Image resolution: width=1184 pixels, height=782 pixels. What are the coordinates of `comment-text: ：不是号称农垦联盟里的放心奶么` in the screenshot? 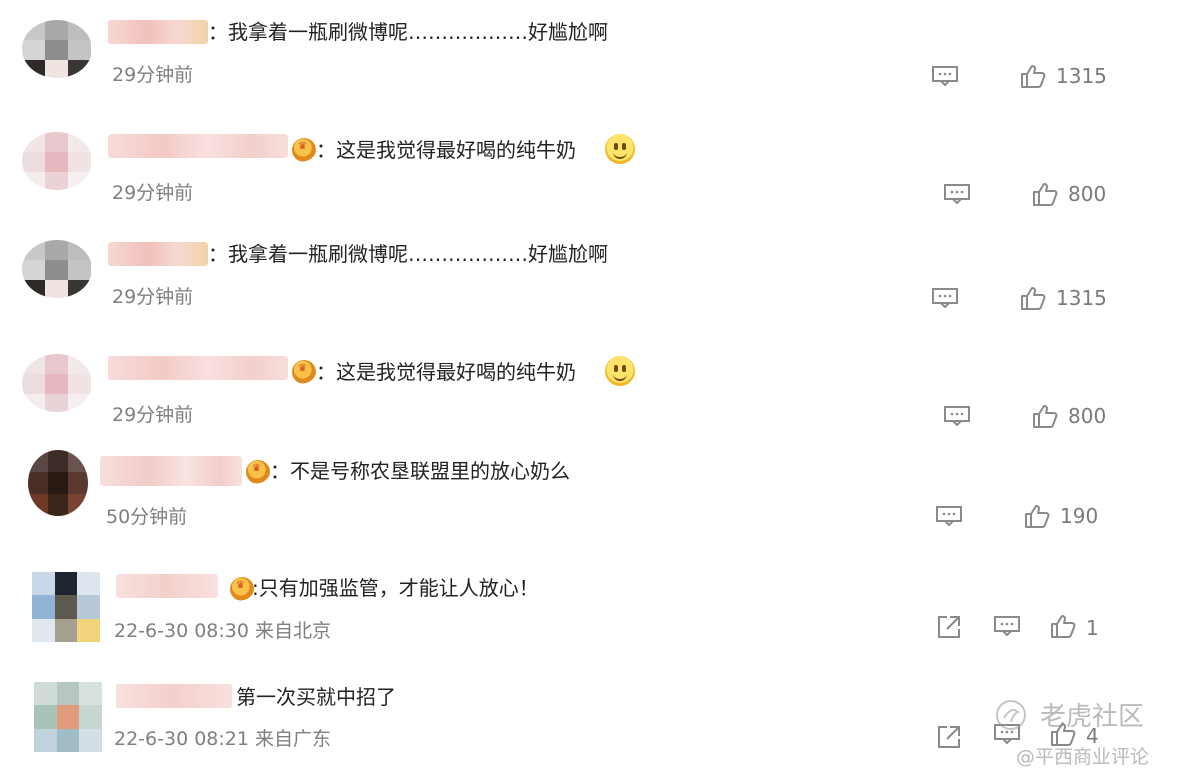 It's located at (420, 471).